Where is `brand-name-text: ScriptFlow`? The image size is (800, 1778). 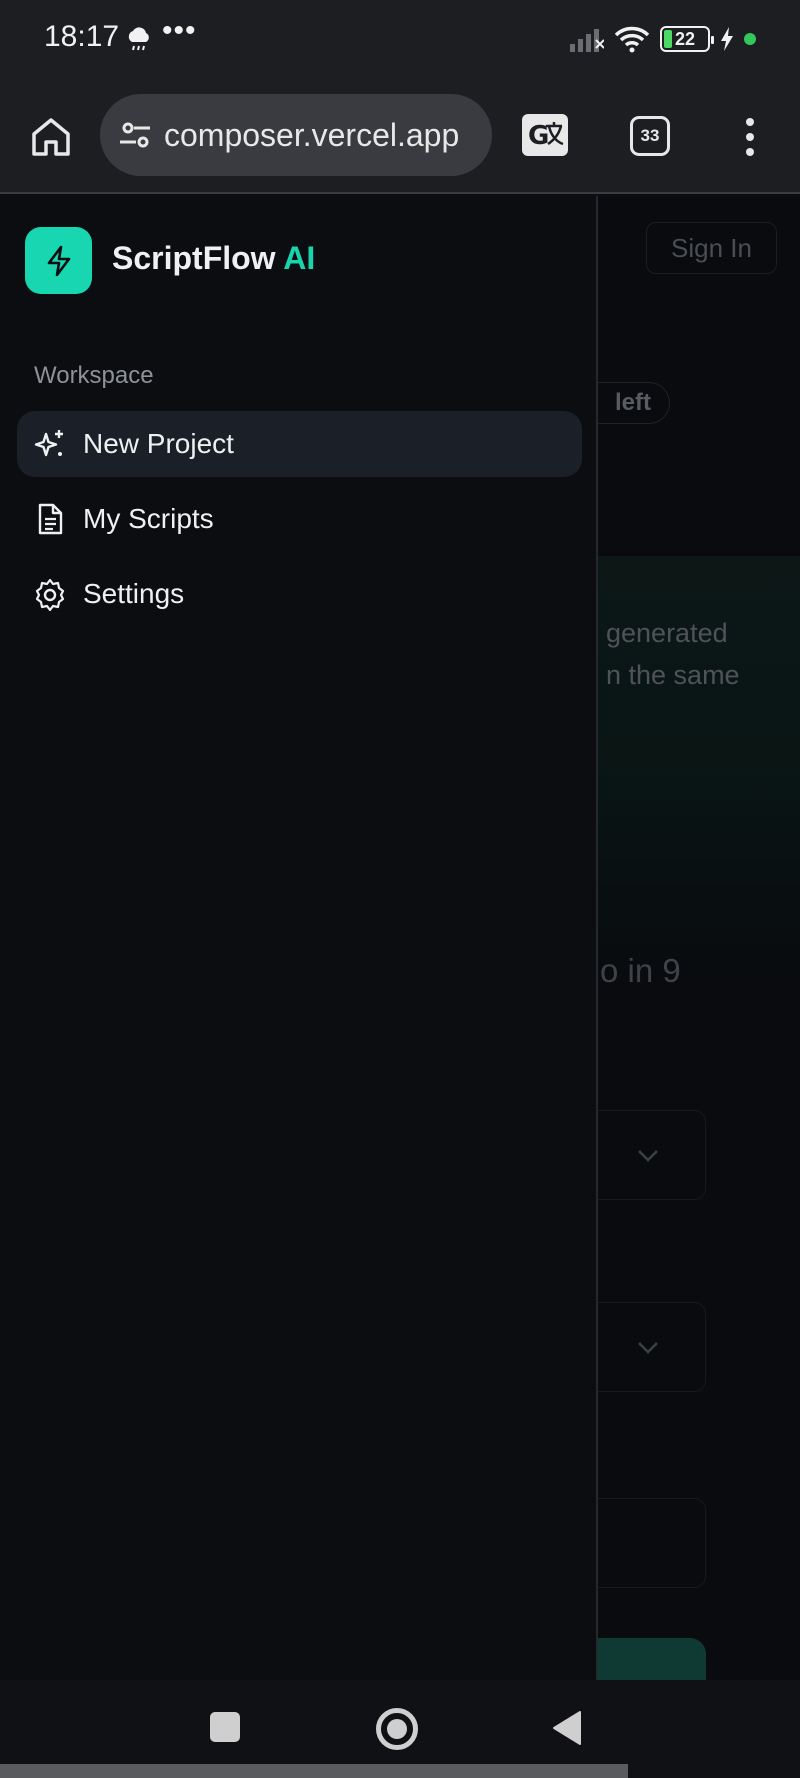 brand-name-text: ScriptFlow is located at coordinates (194, 258).